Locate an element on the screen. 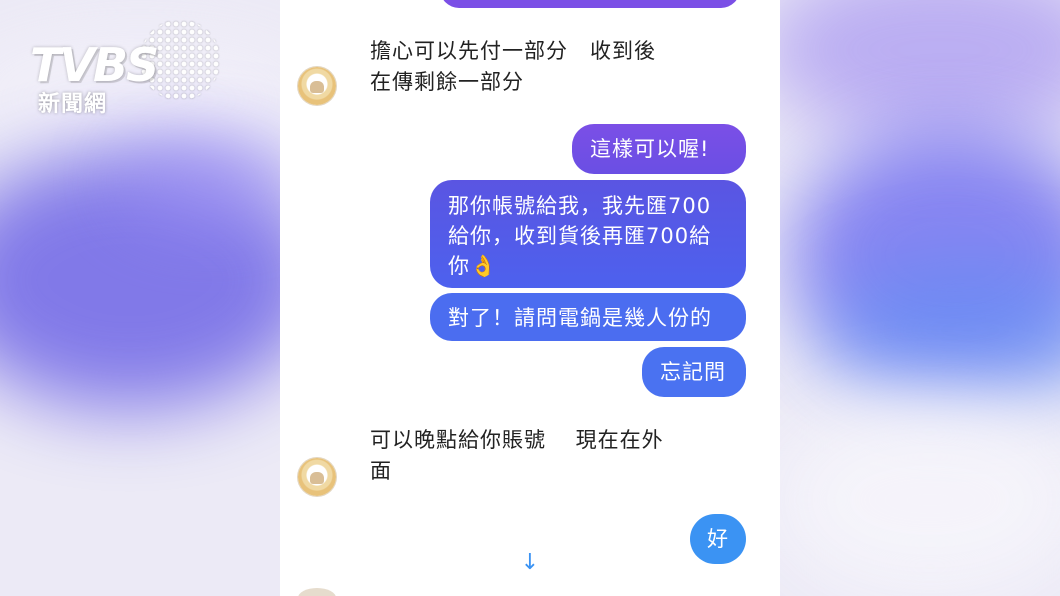 The height and width of the screenshot is (596, 1060). message-line: 可以晚點給你賬號 現在在外 is located at coordinates (517, 440).